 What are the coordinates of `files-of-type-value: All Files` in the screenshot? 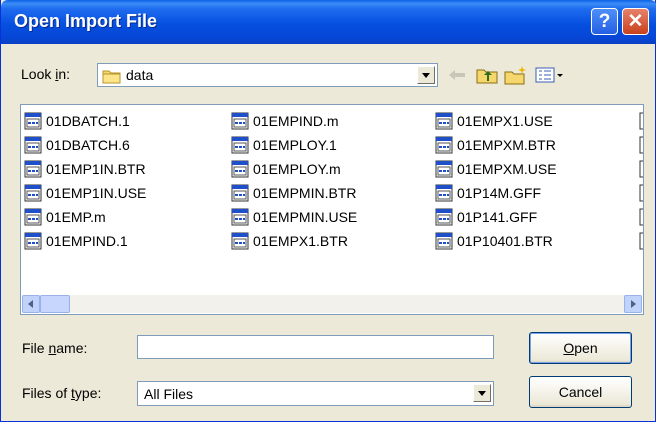 It's located at (169, 394).